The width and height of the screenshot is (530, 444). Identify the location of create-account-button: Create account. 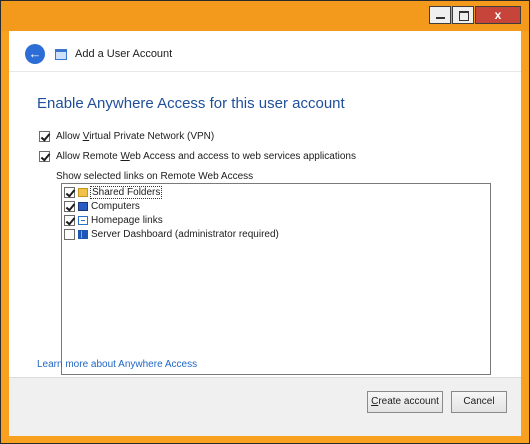
(405, 402).